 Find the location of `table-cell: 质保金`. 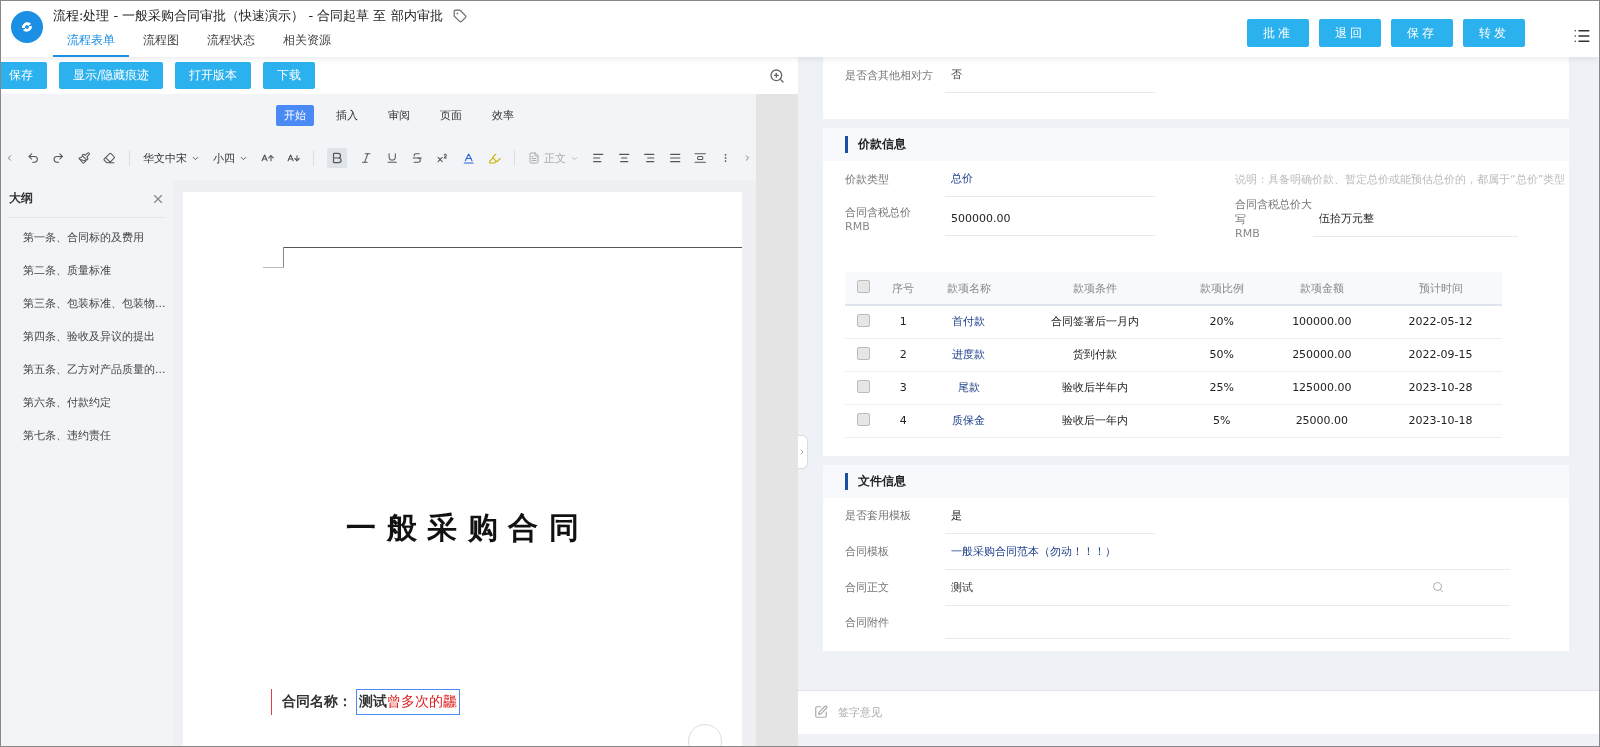

table-cell: 质保金 is located at coordinates (968, 420).